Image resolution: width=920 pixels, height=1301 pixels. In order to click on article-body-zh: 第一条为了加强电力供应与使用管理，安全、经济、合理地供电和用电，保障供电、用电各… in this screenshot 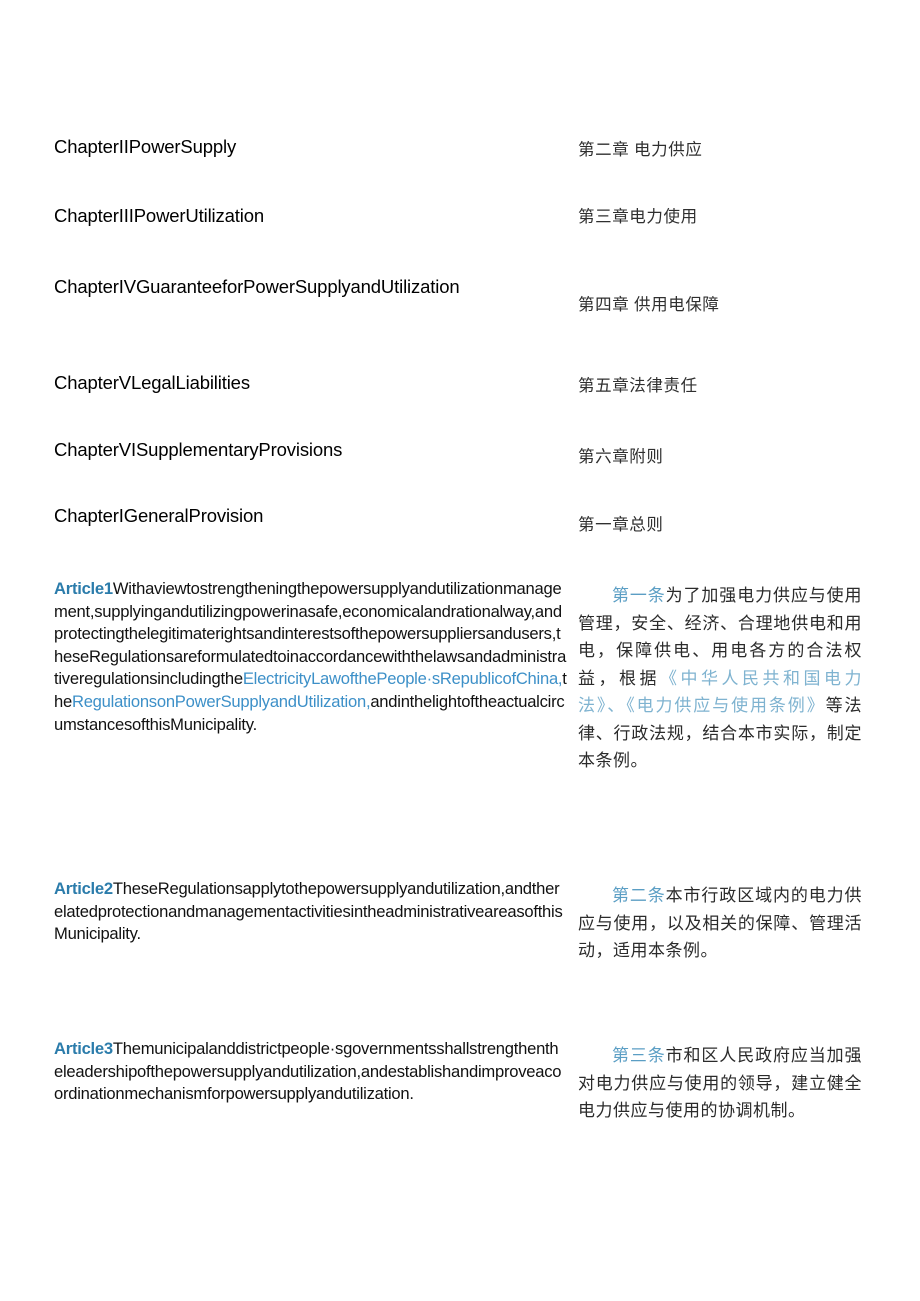, I will do `click(720, 678)`.